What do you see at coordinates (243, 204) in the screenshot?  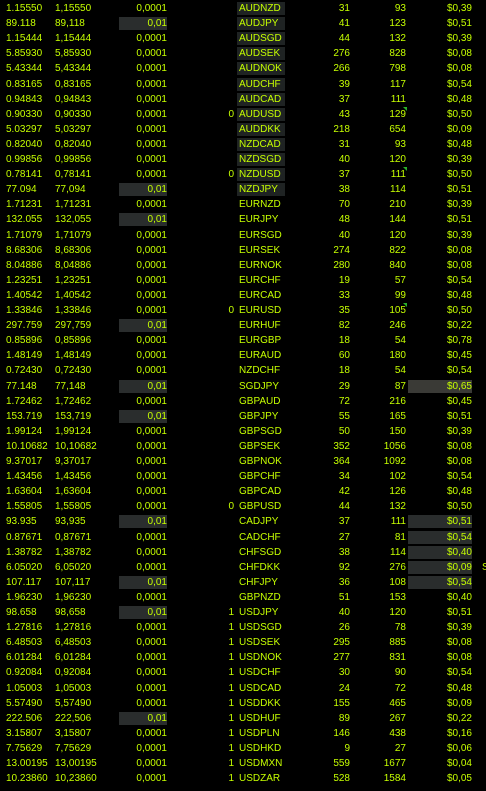 I see `table-row: 1.71231 1,71231 0,0001 EURNZD 70 210 $0,39` at bounding box center [243, 204].